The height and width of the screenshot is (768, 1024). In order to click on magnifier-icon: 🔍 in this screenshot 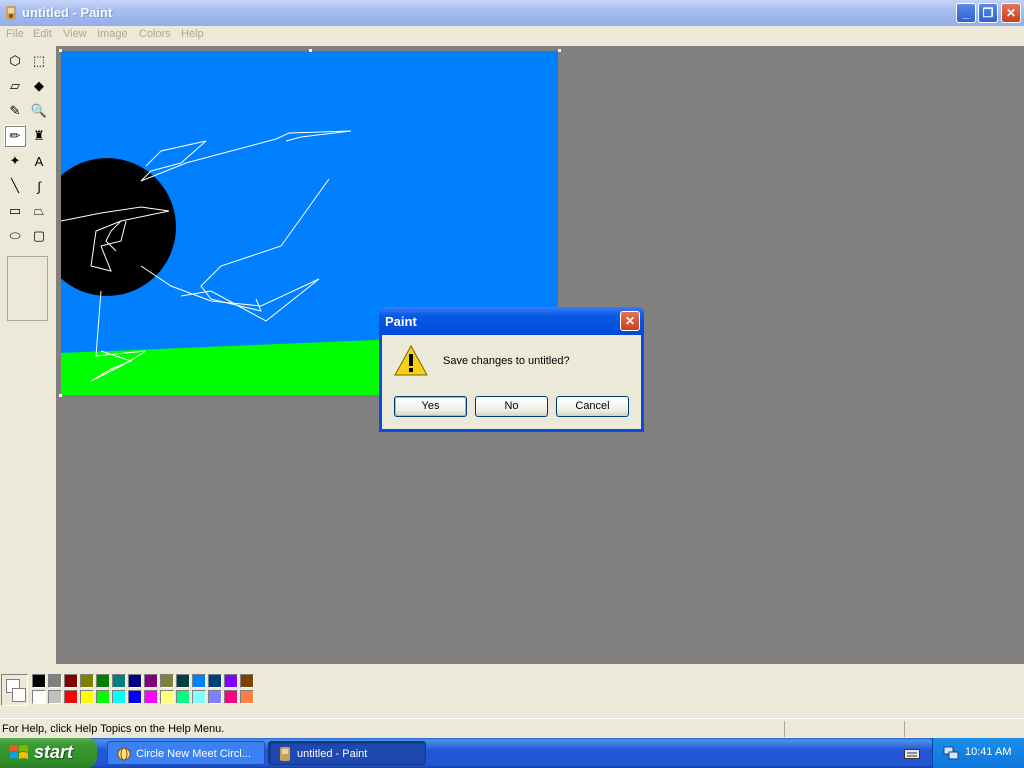, I will do `click(39, 110)`.